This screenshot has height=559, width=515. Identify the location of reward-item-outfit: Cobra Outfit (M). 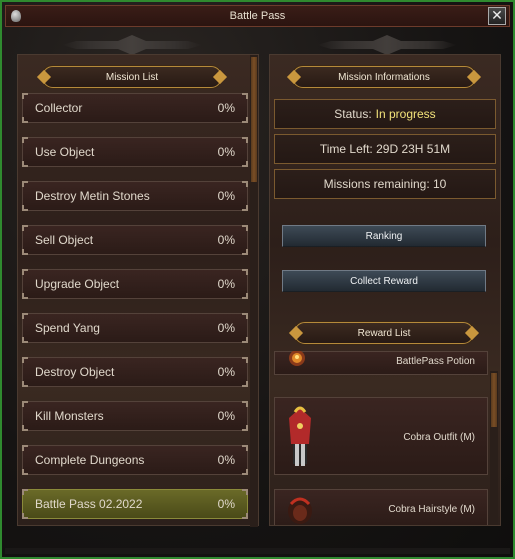
(381, 436).